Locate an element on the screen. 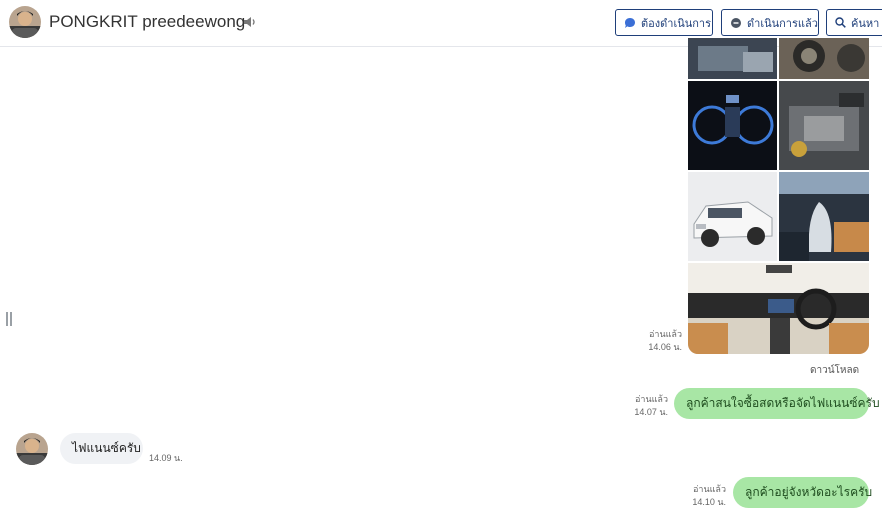  incoming-message-bubble: ไฟแนนซ์ครับ is located at coordinates (101, 448).